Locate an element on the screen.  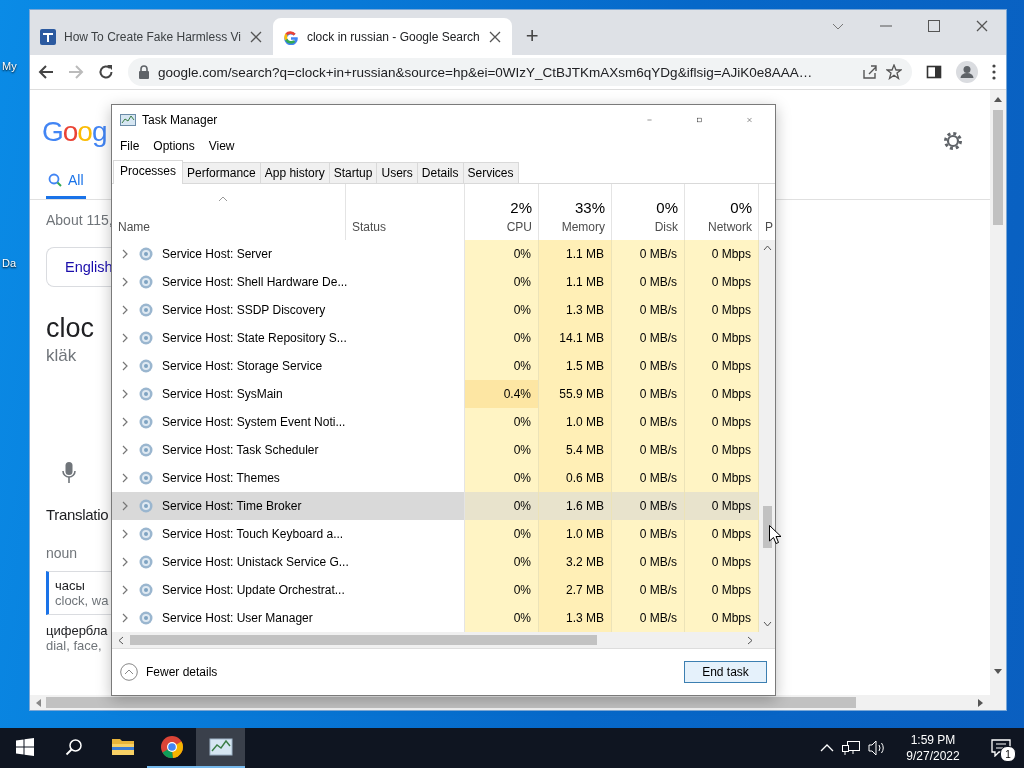
more-menu-icon is located at coordinates (994, 72).